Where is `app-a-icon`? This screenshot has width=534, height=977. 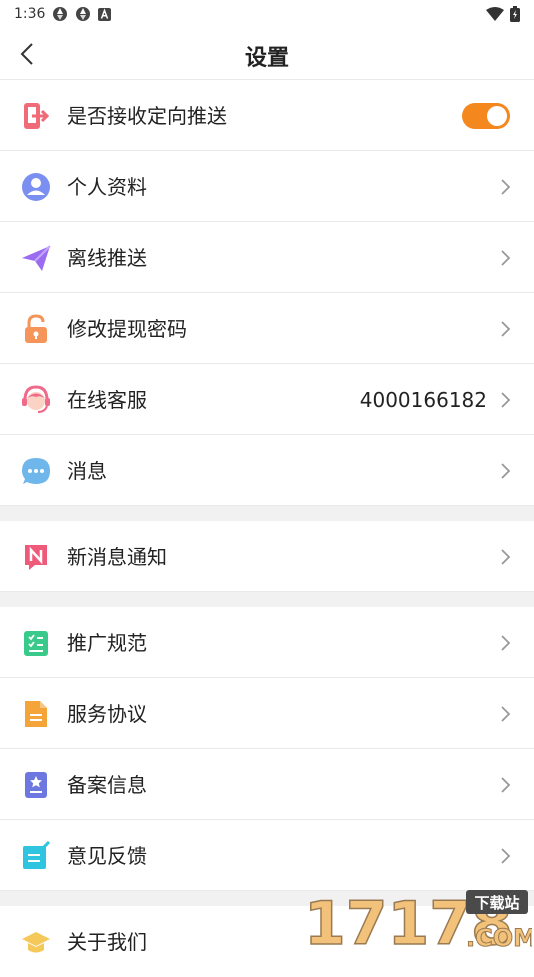
app-a-icon is located at coordinates (105, 14).